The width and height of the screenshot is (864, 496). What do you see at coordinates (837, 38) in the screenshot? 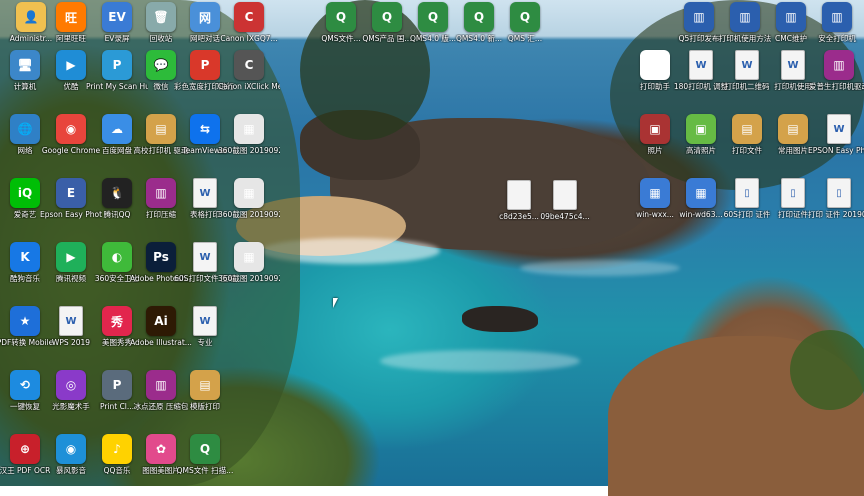
I see `desktop-icon-label: 安全打印机` at bounding box center [837, 38].